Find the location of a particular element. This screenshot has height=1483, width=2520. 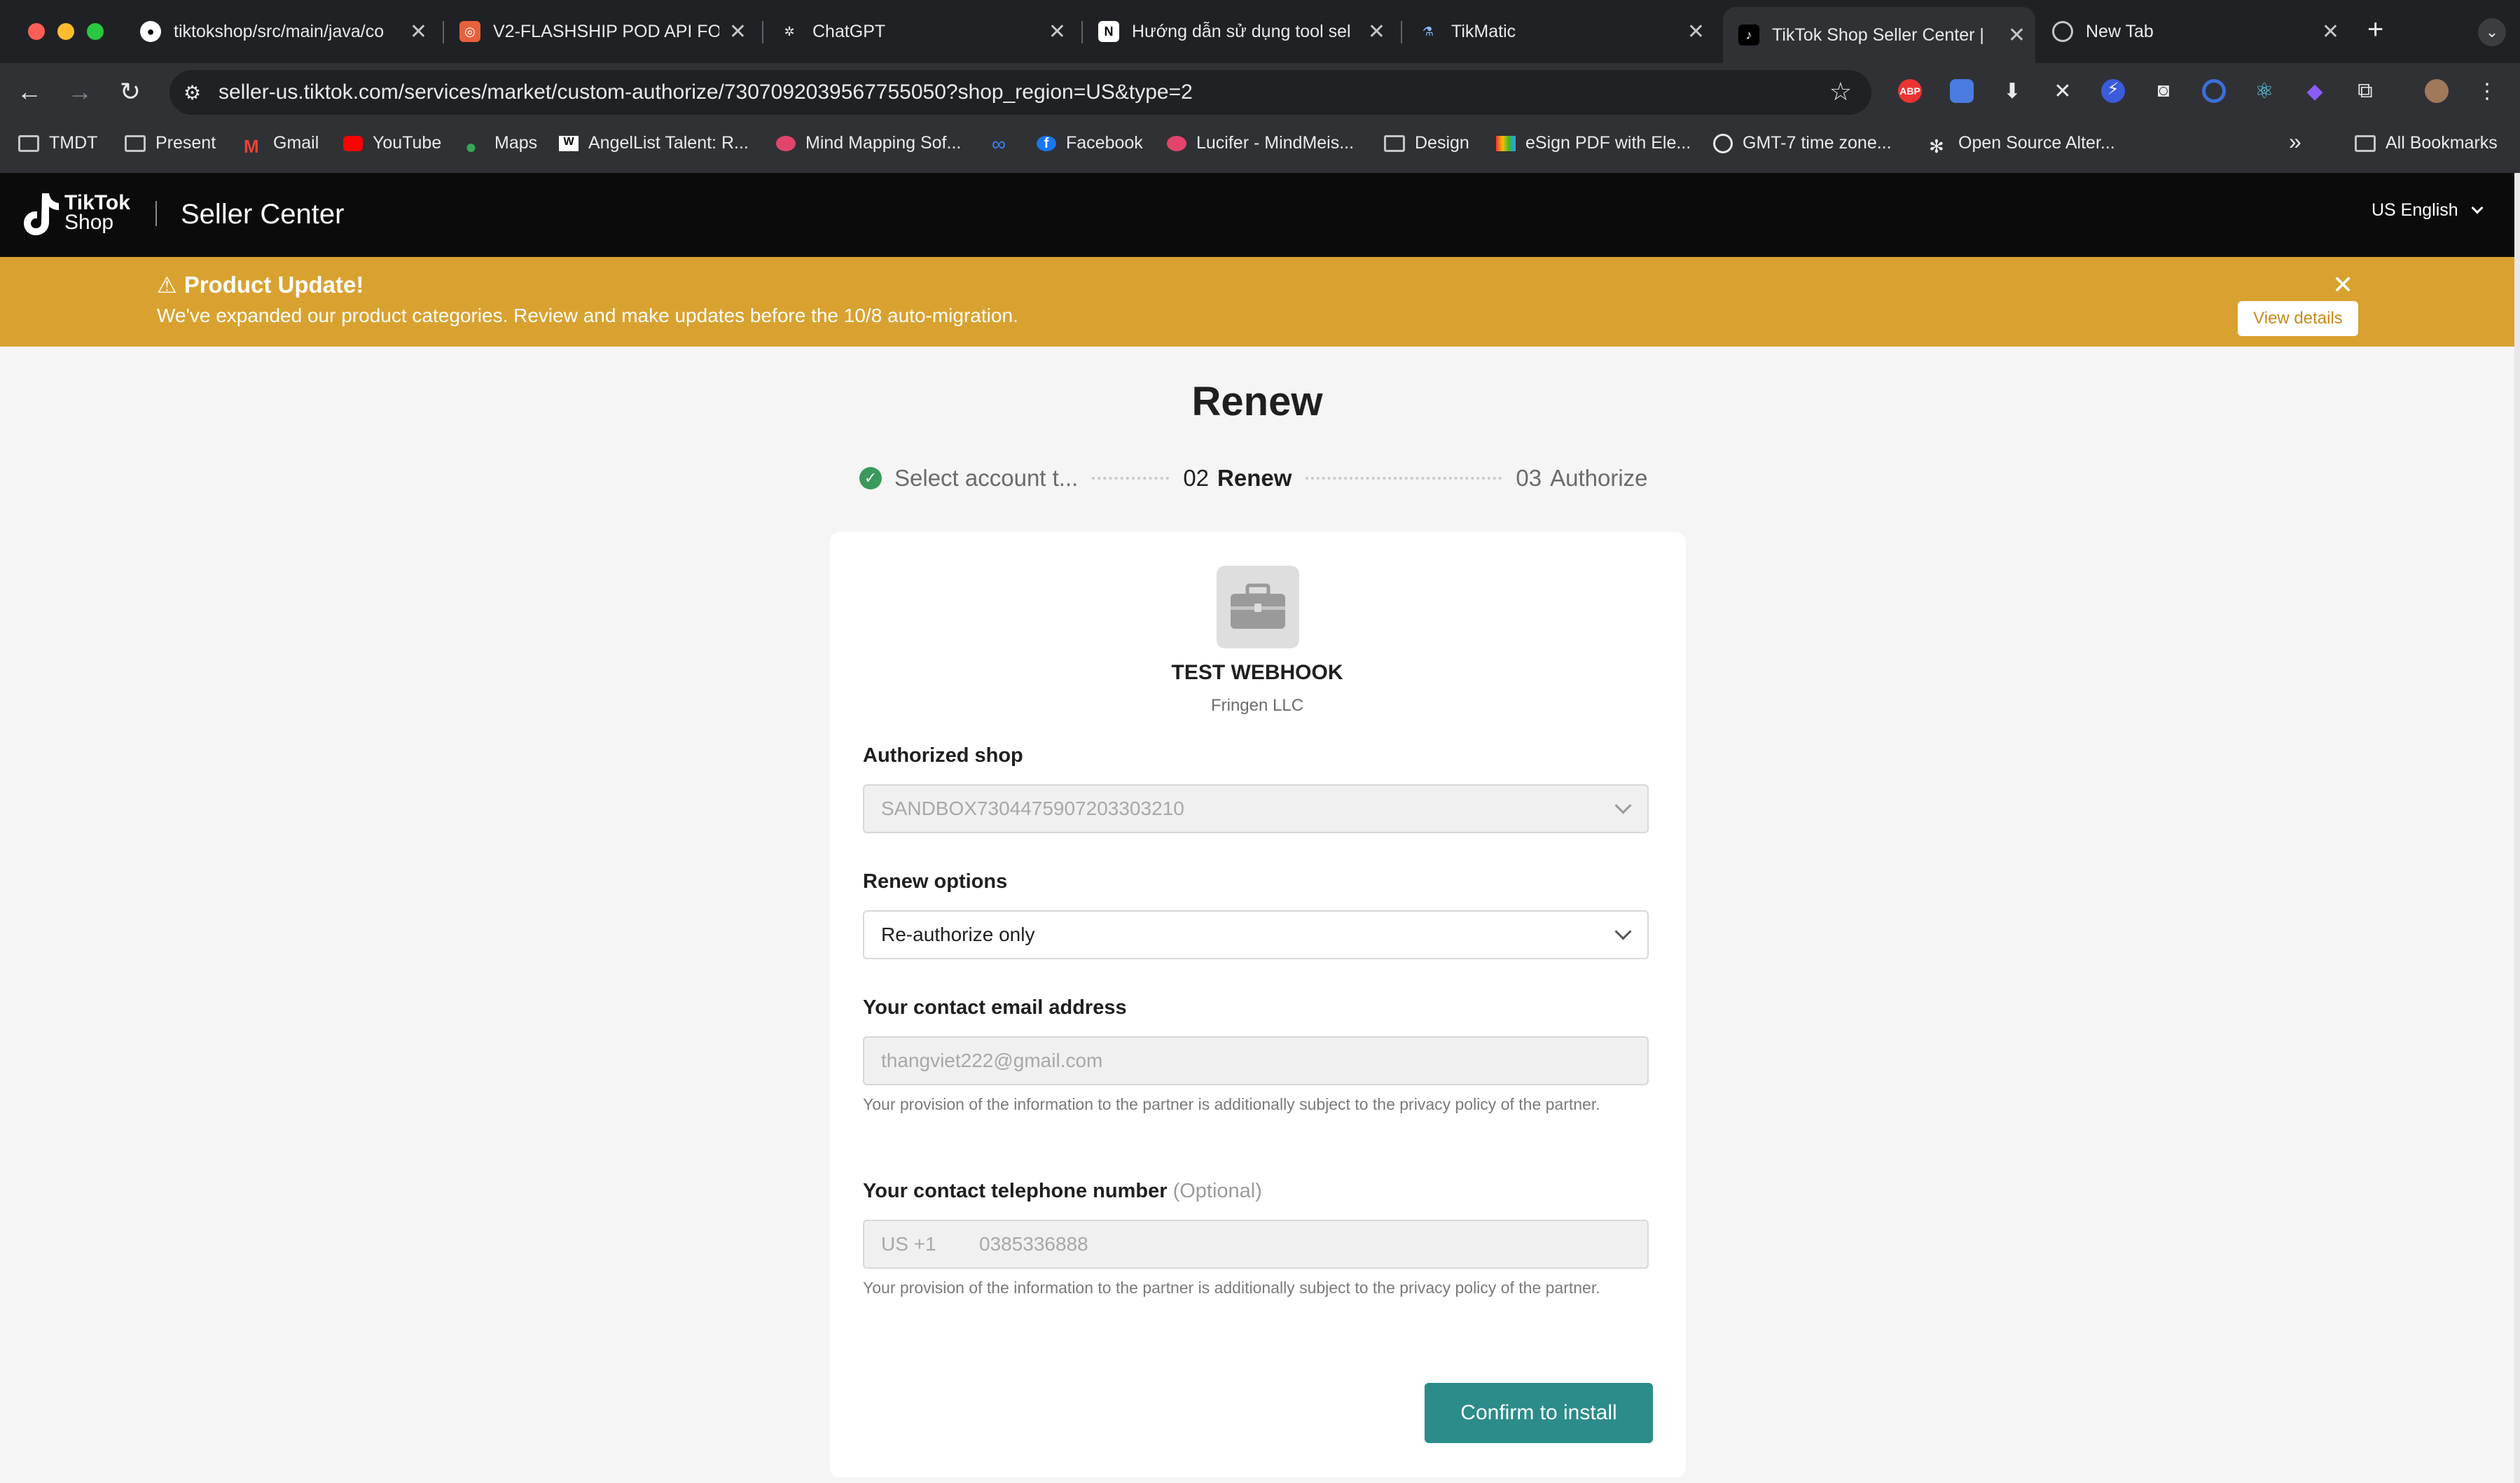

briefcase-icon is located at coordinates (1258, 606).